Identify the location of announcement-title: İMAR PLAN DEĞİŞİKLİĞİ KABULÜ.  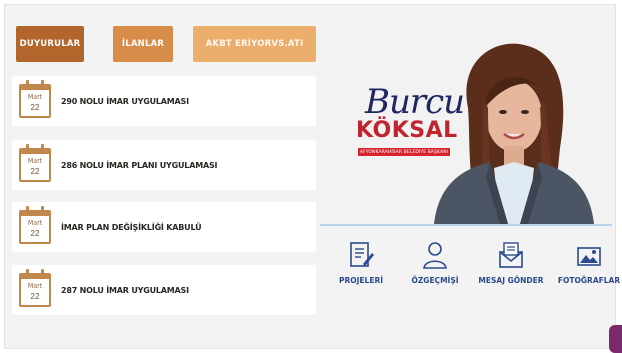
(131, 227).